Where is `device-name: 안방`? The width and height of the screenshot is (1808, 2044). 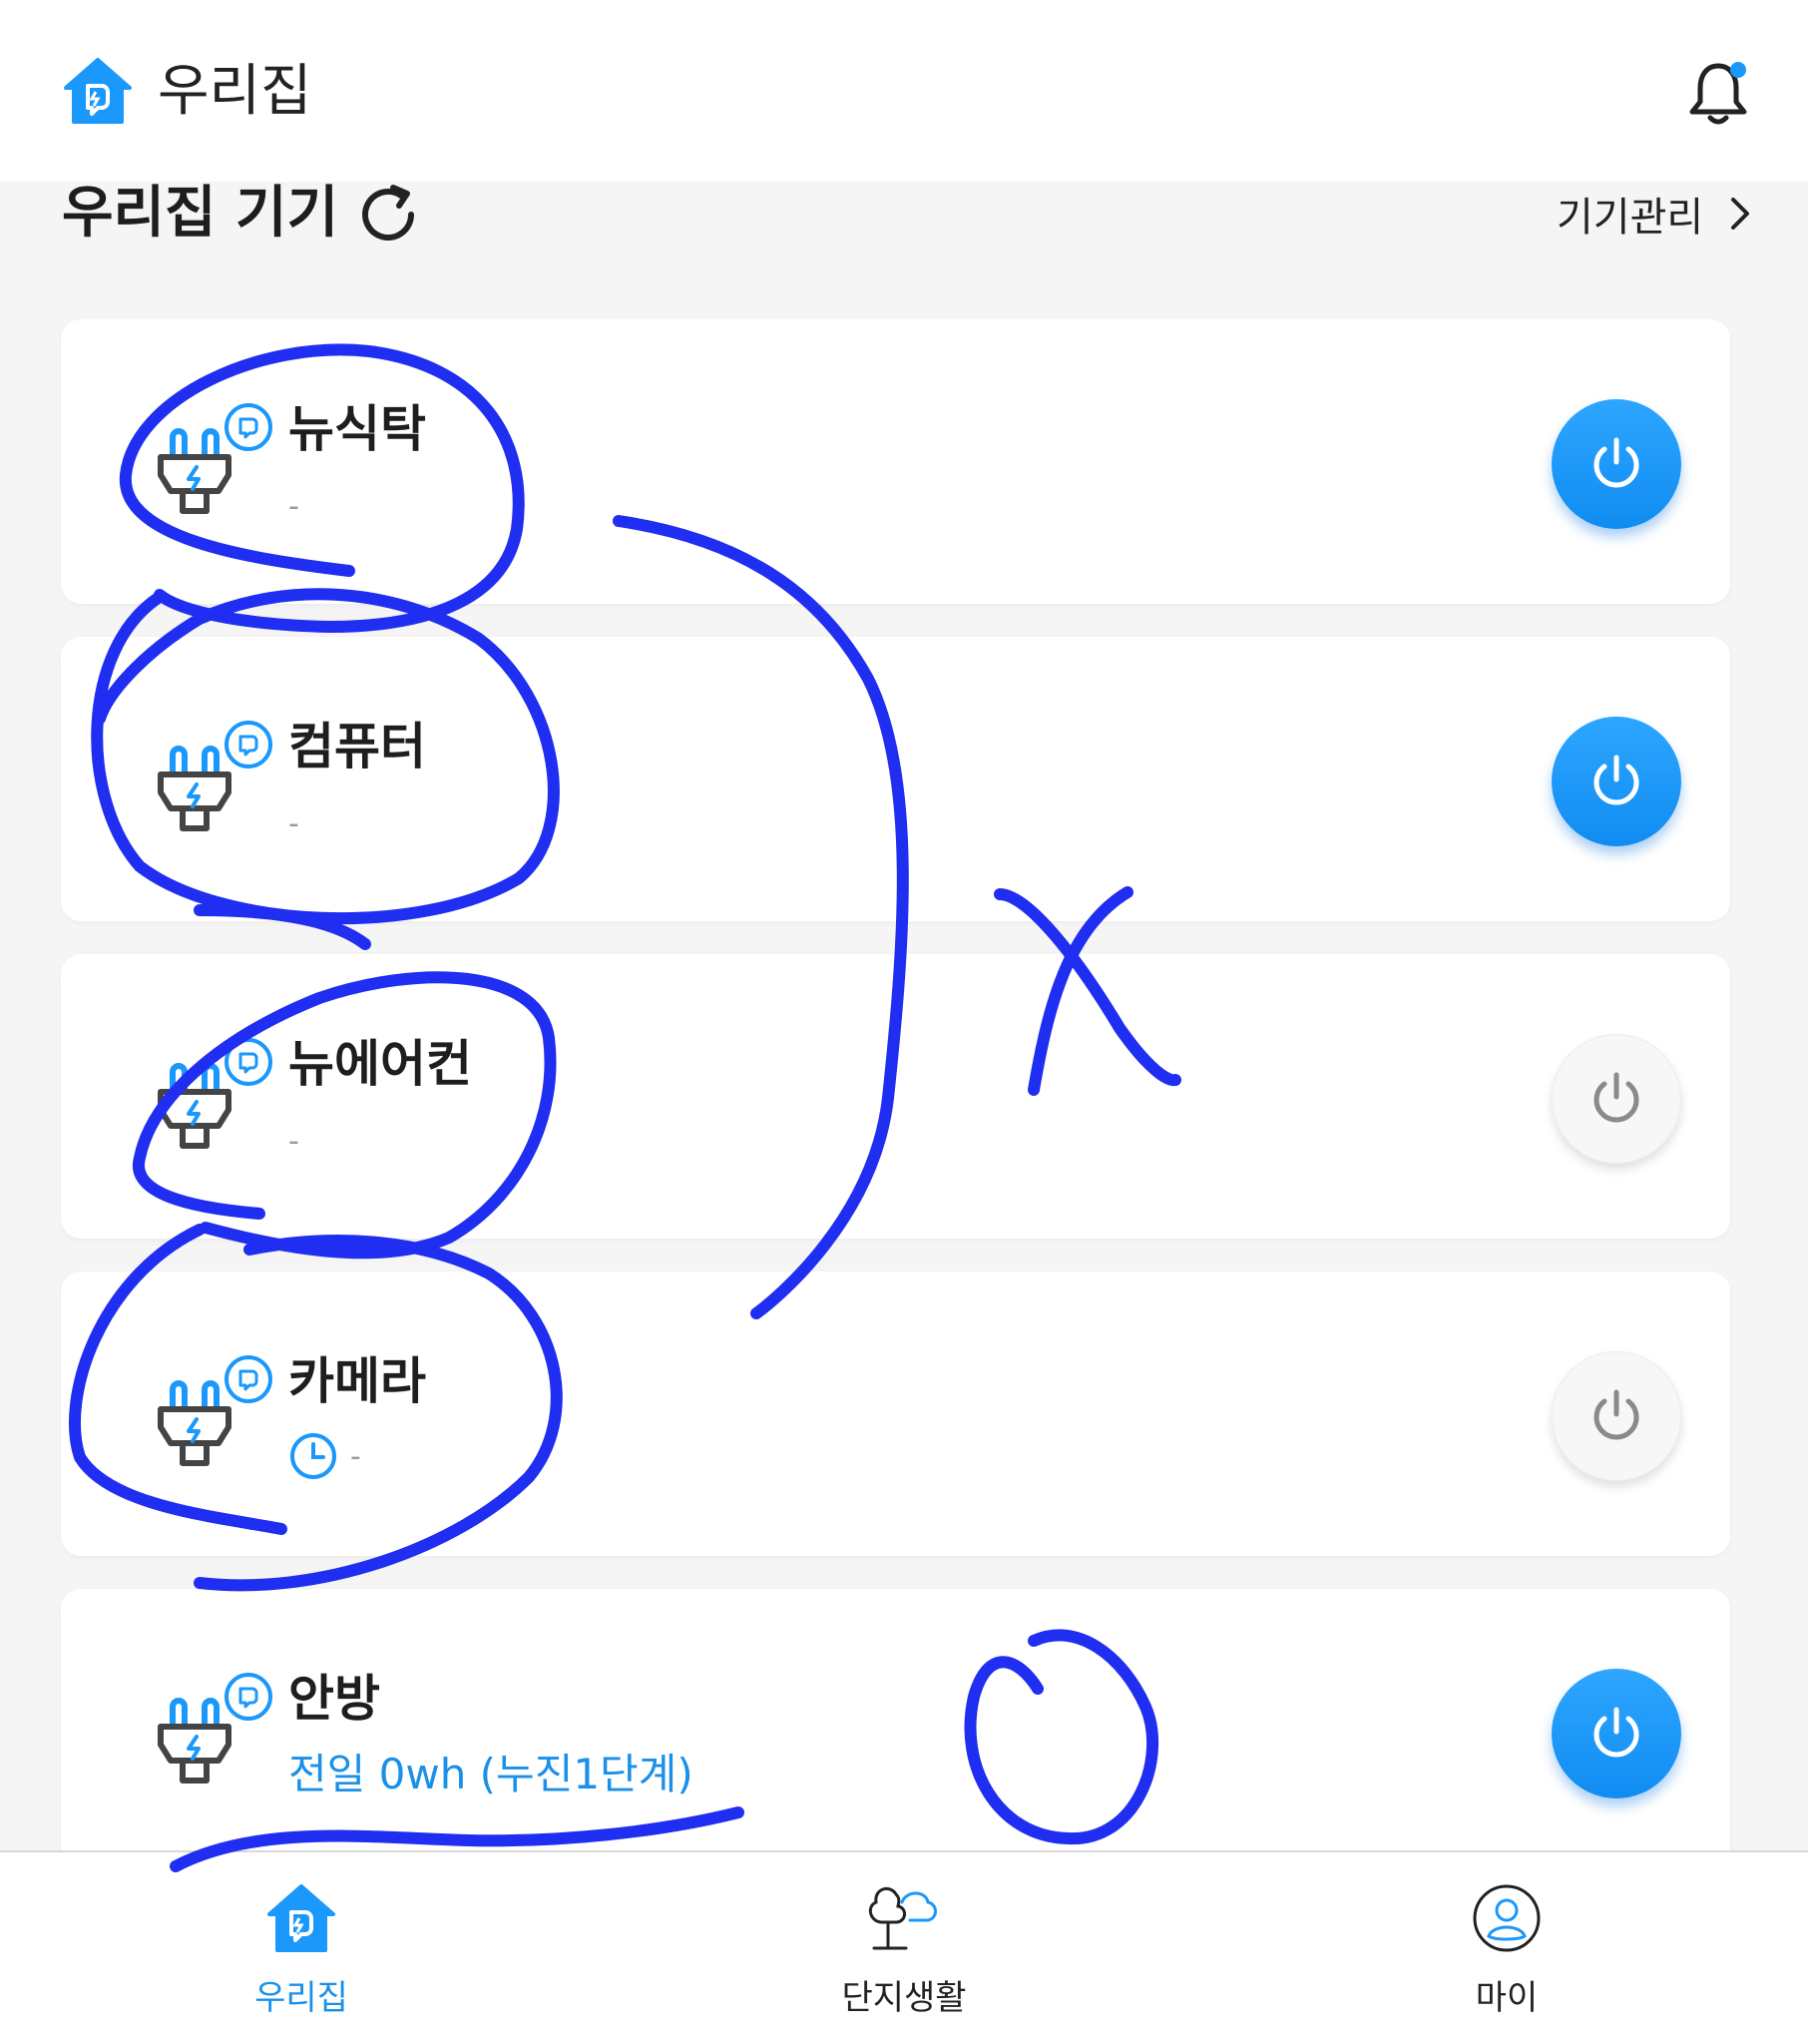 device-name: 안방 is located at coordinates (334, 1699).